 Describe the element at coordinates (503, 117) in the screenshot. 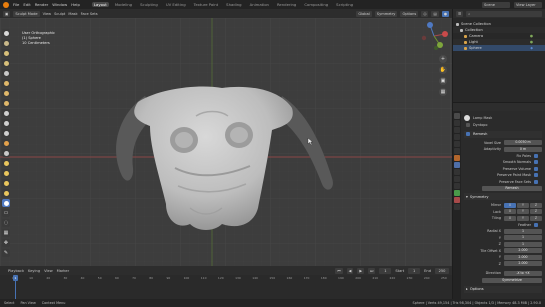

I see `brush-name-row: Lamp Mask` at that location.